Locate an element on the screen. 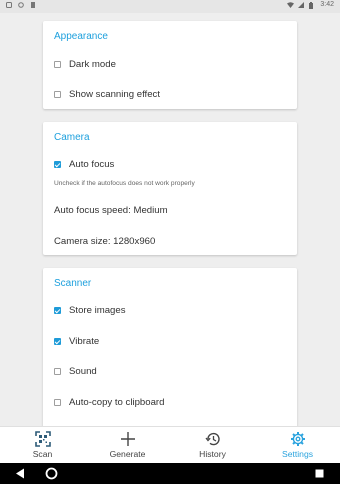  scanner-title: Scanner is located at coordinates (73, 283).